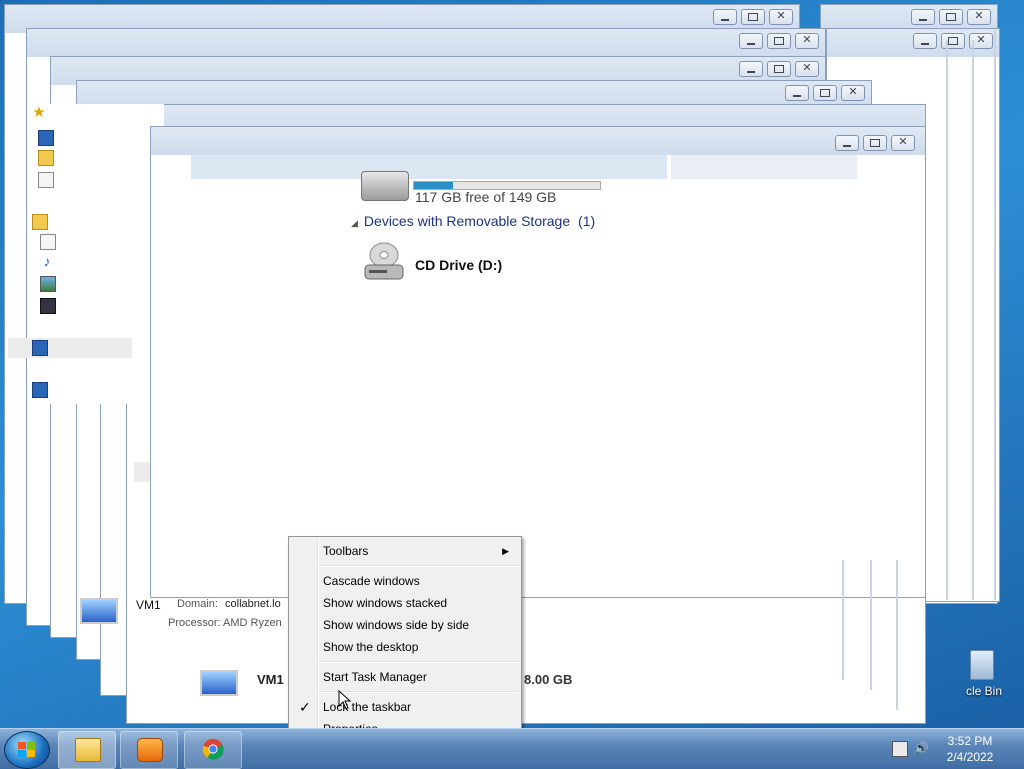 The image size is (1024, 769). What do you see at coordinates (197, 604) in the screenshot?
I see `domain-label: Domain:` at bounding box center [197, 604].